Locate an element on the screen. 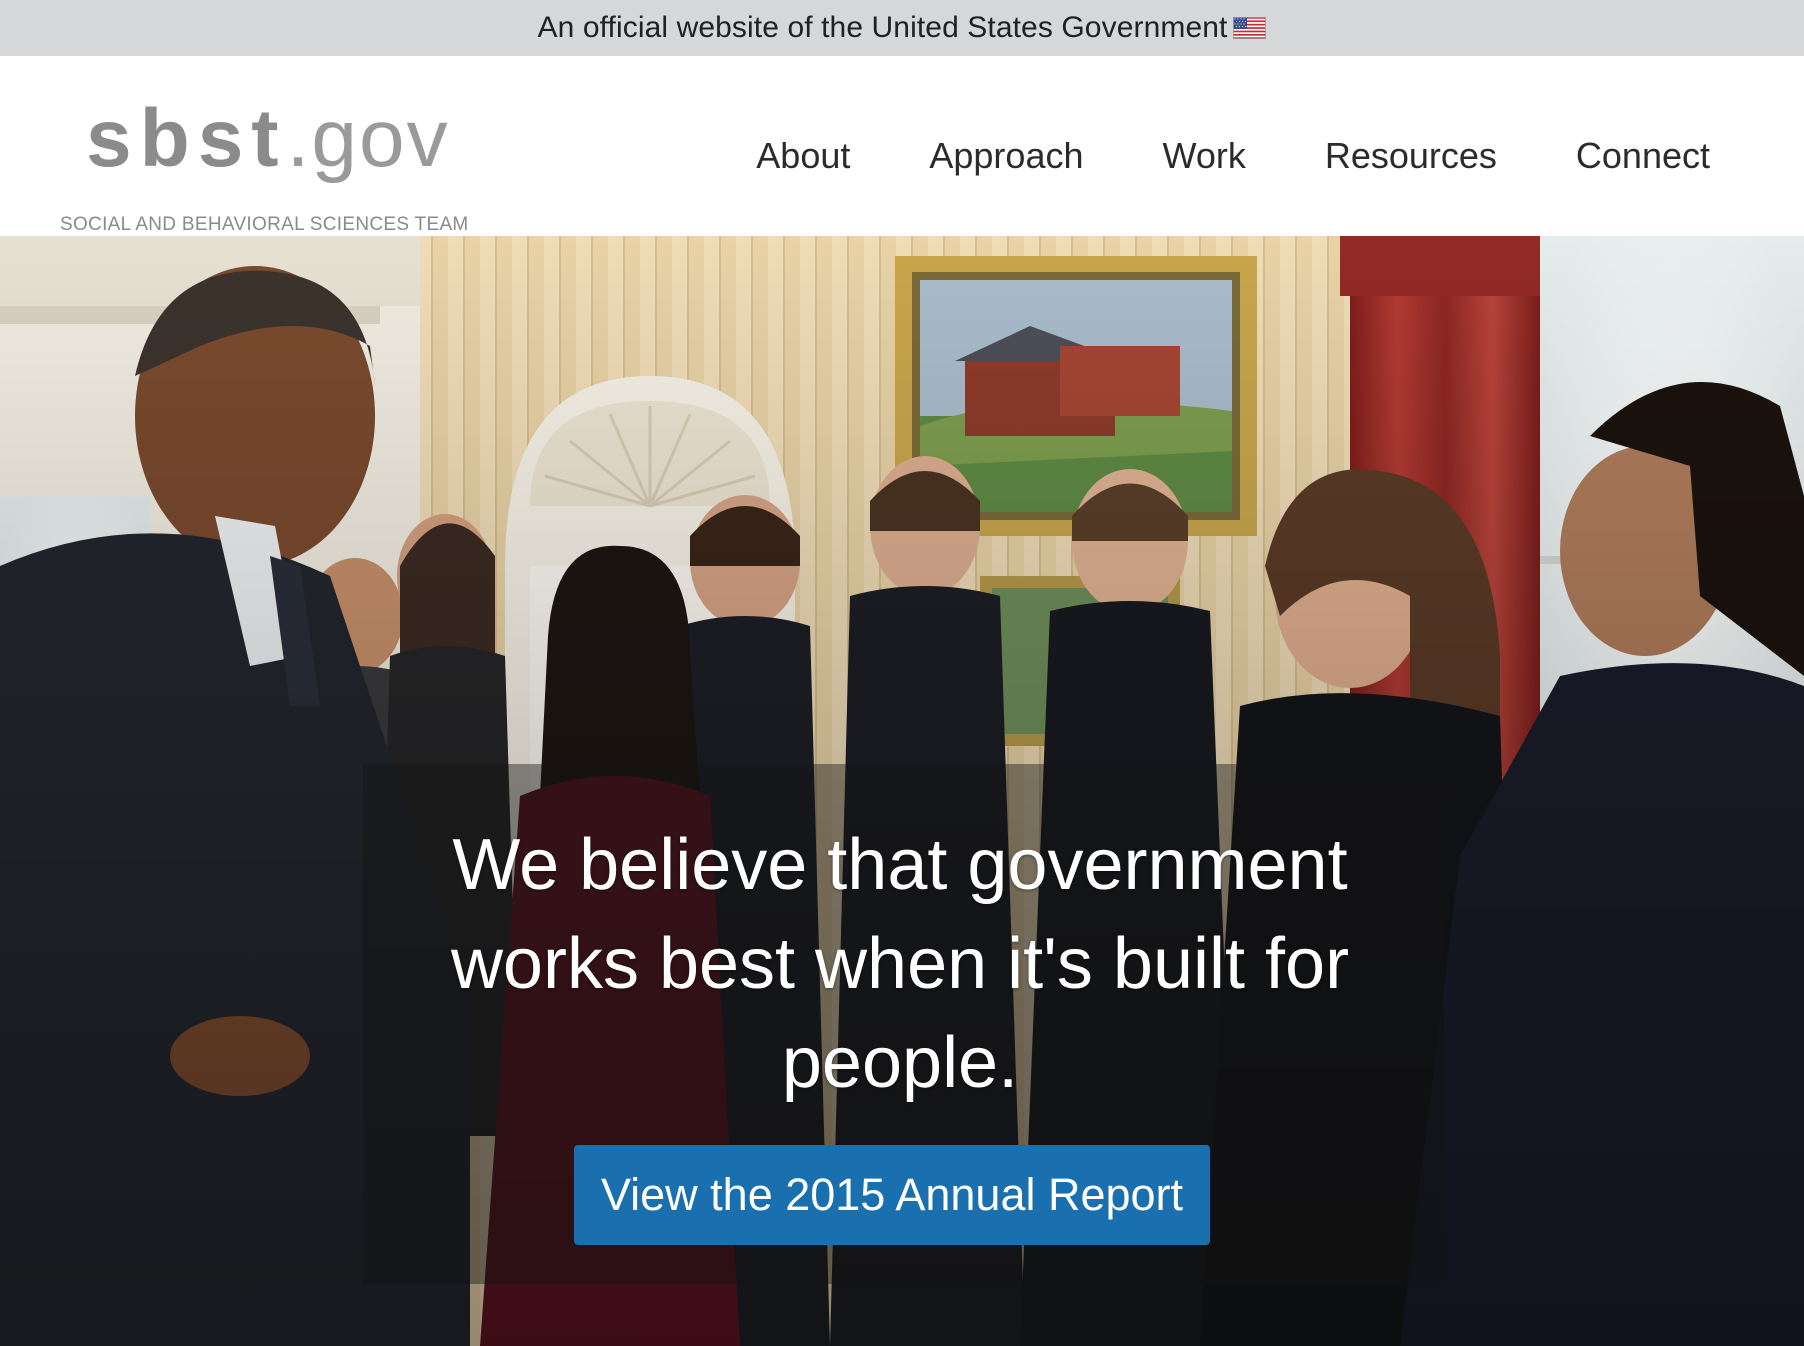 This screenshot has width=1804, height=1346. nav-link-about: About is located at coordinates (803, 156).